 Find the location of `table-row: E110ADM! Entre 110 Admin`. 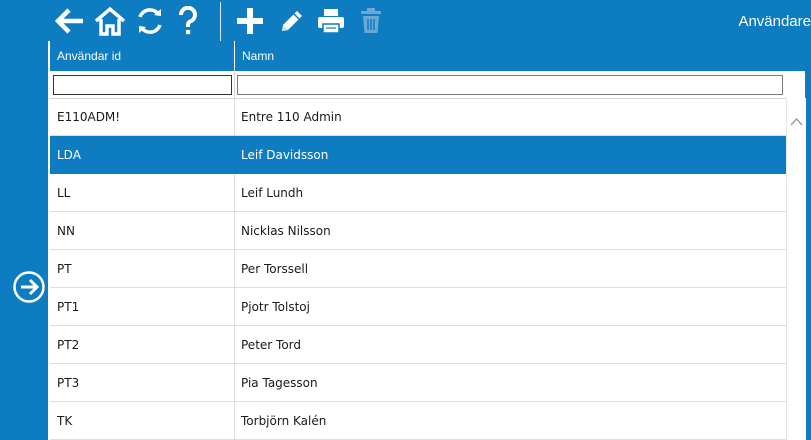

table-row: E110ADM! Entre 110 Admin is located at coordinates (418, 117).